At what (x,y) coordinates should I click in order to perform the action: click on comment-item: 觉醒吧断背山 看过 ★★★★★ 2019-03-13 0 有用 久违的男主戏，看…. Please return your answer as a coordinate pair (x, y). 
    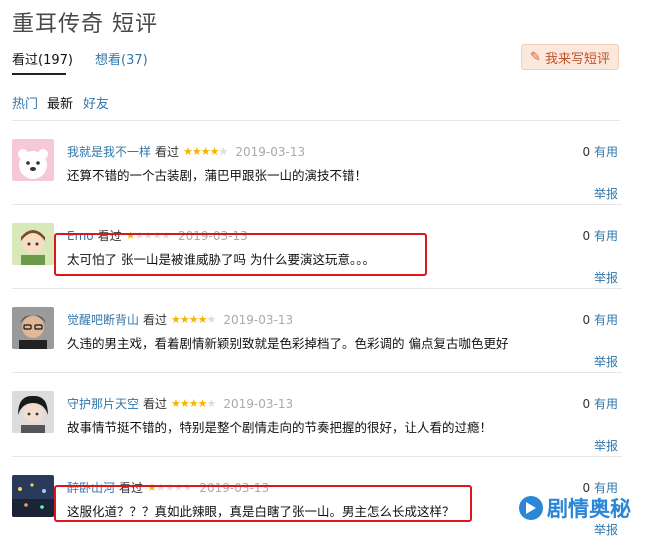
    Looking at the image, I should click on (317, 331).